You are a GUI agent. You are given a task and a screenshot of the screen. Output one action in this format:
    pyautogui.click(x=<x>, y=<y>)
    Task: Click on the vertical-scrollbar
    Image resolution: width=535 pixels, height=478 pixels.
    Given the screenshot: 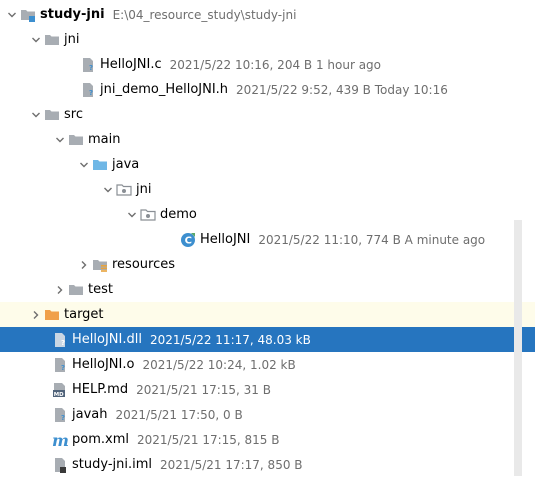 What is the action you would take?
    pyautogui.click(x=518, y=348)
    